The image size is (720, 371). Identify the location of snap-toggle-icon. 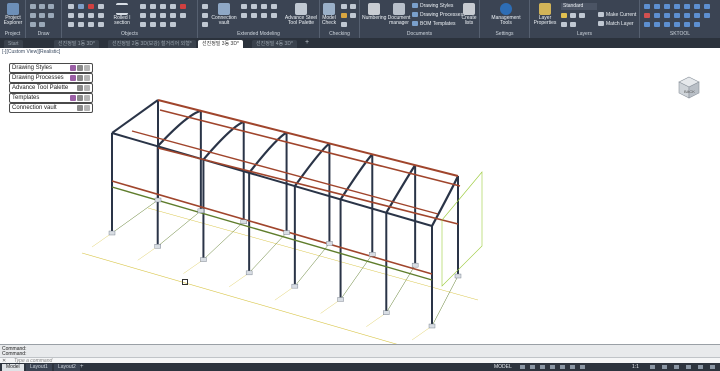
(532, 367).